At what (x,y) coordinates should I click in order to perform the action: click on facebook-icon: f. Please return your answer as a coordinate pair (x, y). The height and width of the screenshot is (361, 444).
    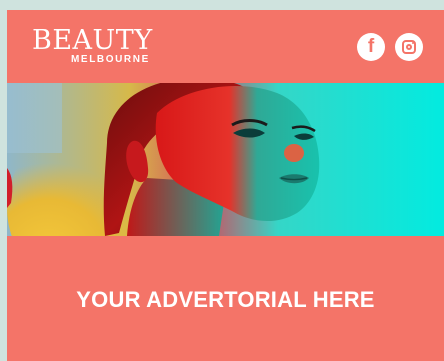
    Looking at the image, I should click on (371, 46).